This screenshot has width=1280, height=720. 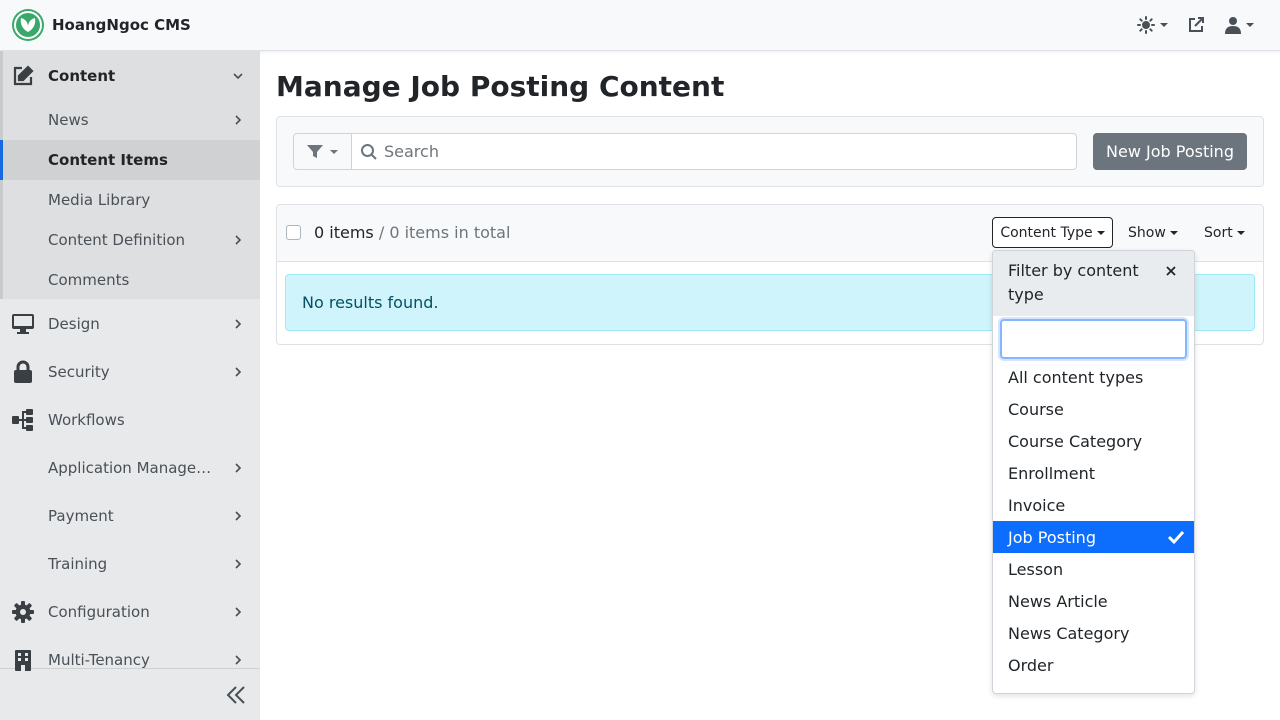 What do you see at coordinates (108, 160) in the screenshot?
I see `sidebar-item-label: Content Items` at bounding box center [108, 160].